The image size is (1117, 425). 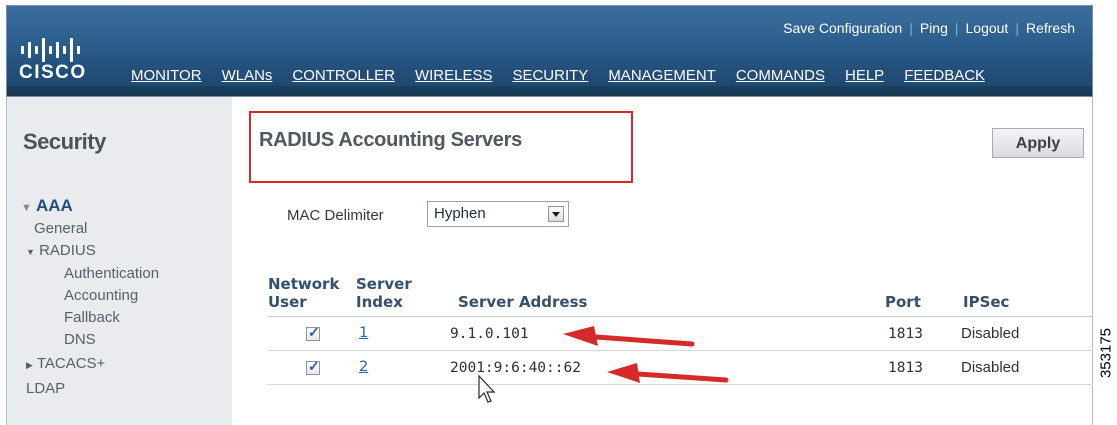 What do you see at coordinates (489, 334) in the screenshot?
I see `server-address-cell: 9.1.0.101` at bounding box center [489, 334].